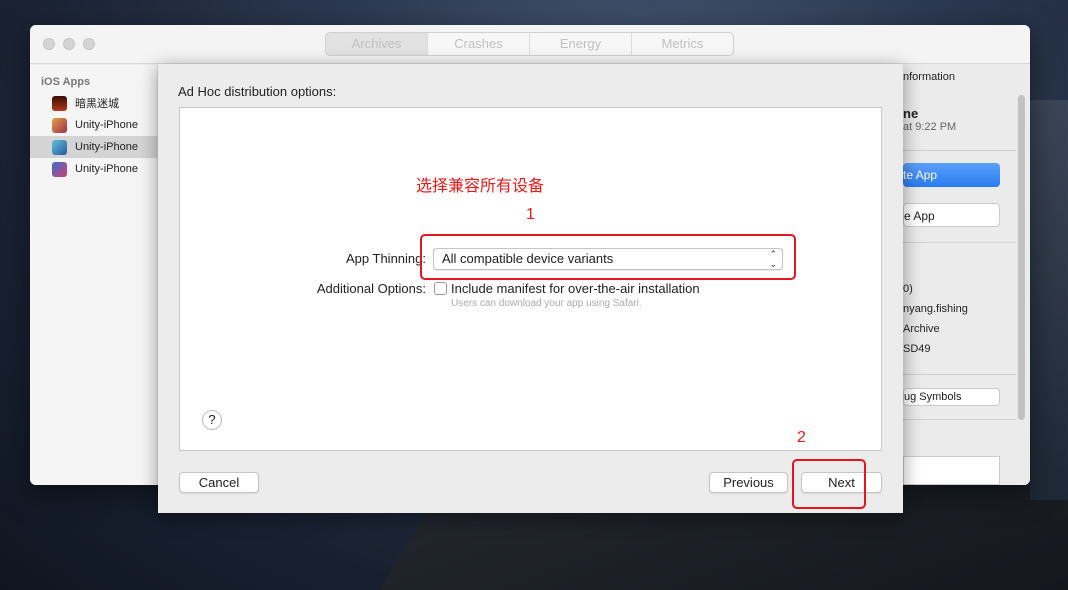 The height and width of the screenshot is (590, 1068). Describe the element at coordinates (440, 288) in the screenshot. I see `manifest-checkbox` at that location.